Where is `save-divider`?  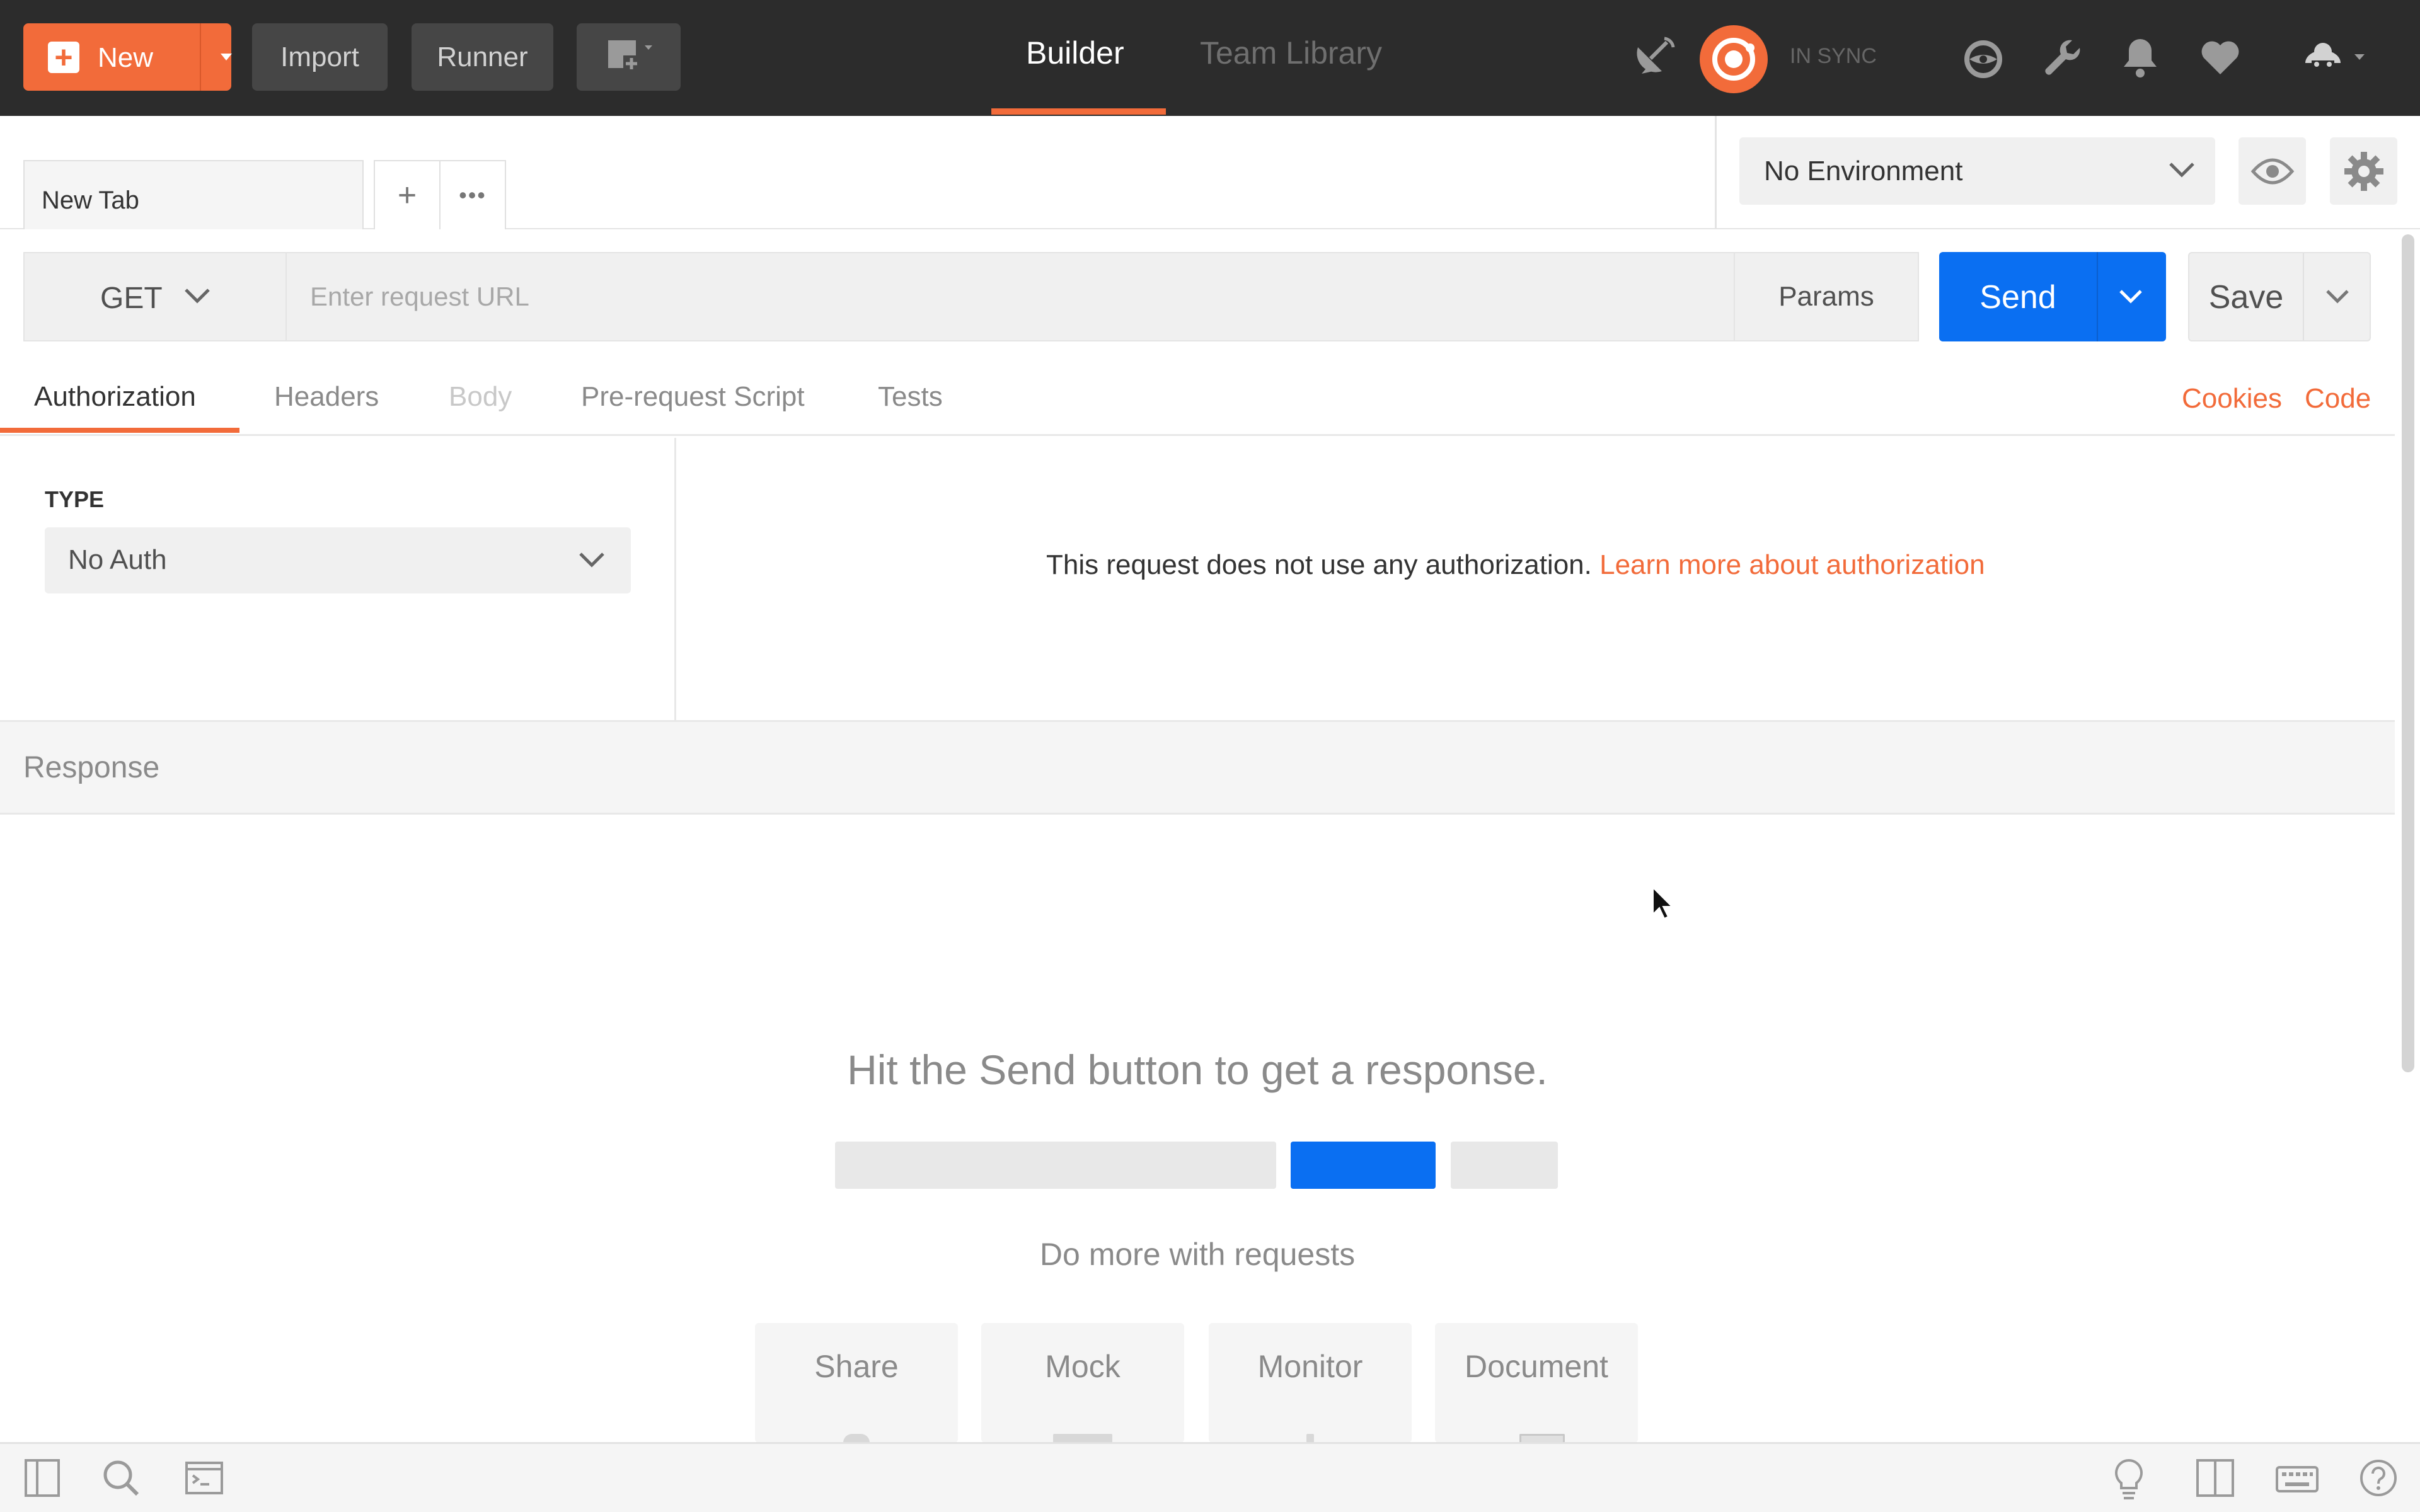 save-divider is located at coordinates (2303, 296).